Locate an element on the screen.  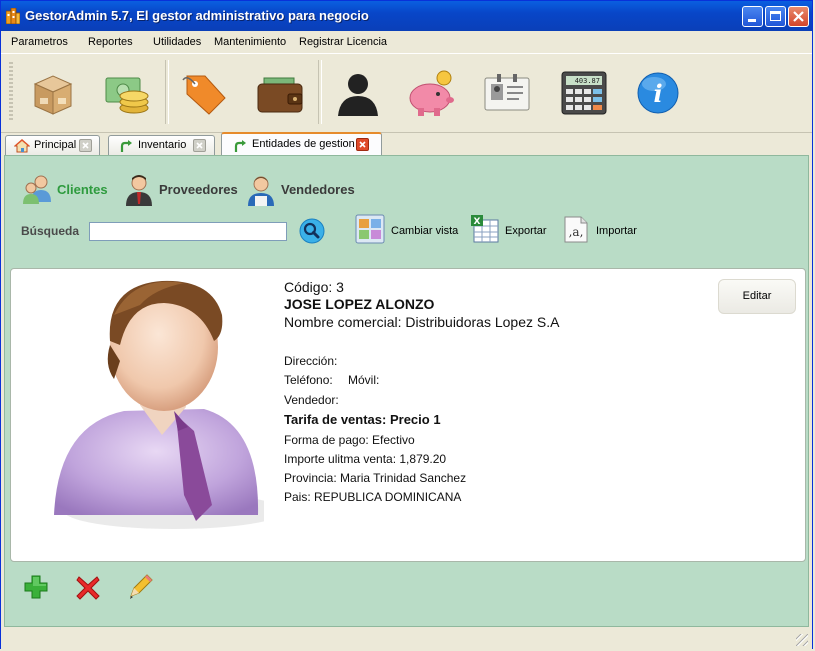
piggy-bank-icon is located at coordinates (432, 93).